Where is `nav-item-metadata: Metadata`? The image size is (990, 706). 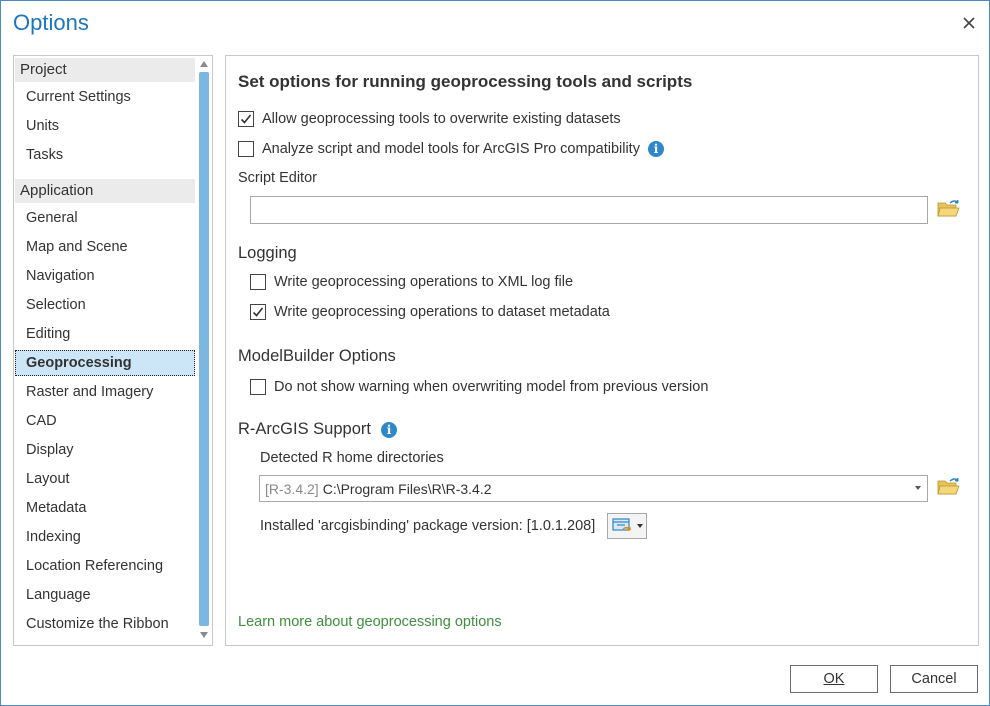
nav-item-metadata: Metadata is located at coordinates (105, 508).